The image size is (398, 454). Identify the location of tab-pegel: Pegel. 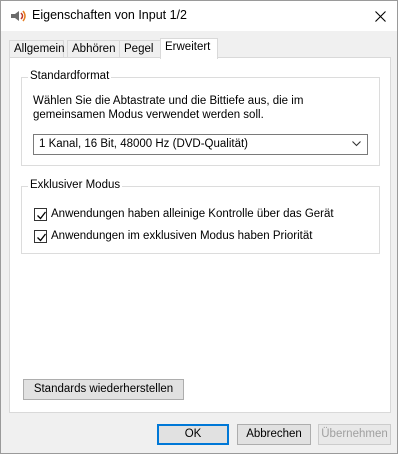
(140, 49).